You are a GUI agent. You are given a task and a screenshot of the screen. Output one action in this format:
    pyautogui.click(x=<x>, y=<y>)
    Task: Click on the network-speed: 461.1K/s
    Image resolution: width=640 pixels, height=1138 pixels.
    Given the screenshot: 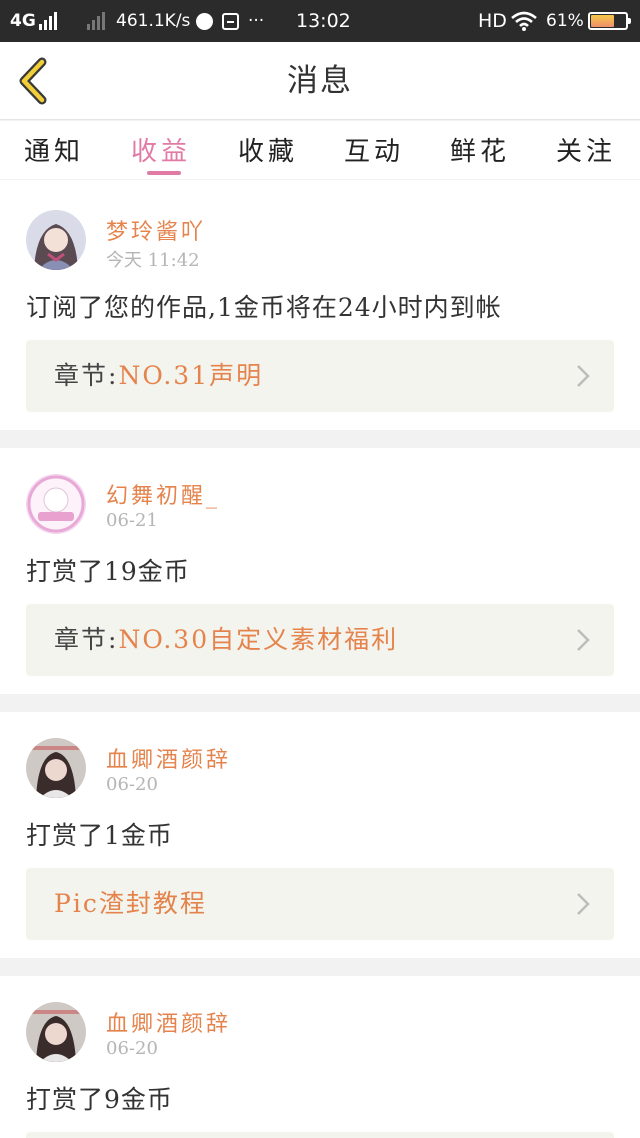 What is the action you would take?
    pyautogui.click(x=153, y=21)
    